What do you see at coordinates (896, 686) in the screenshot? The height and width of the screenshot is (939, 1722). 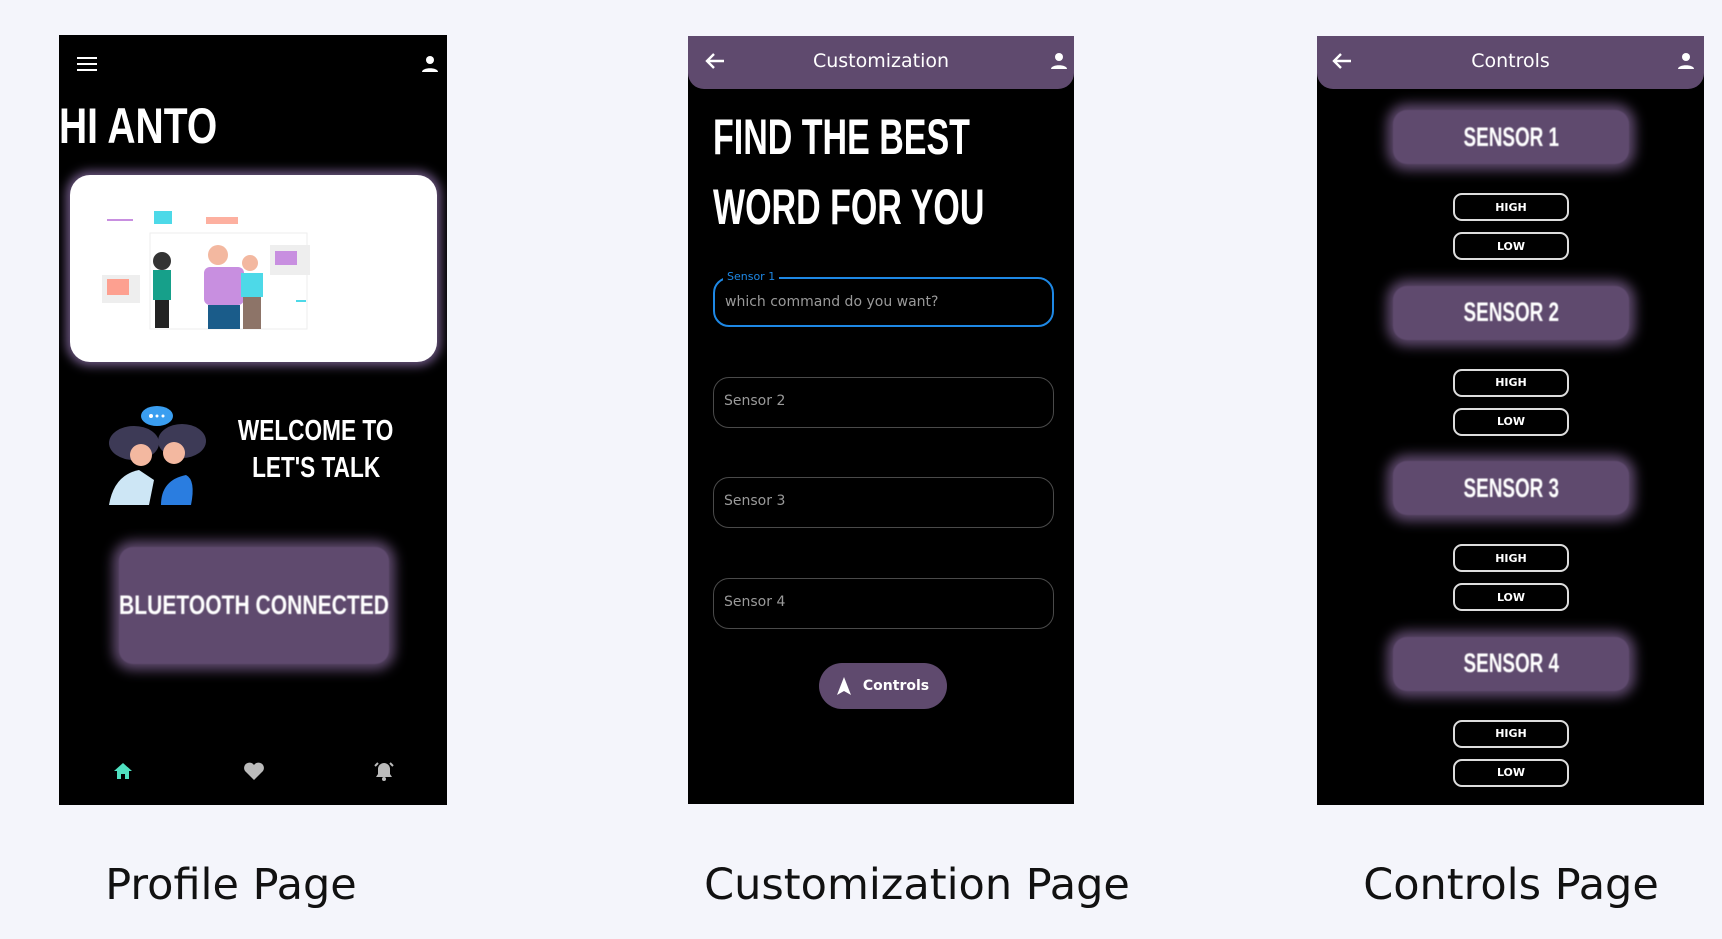 I see `controls-button-label: Controls` at bounding box center [896, 686].